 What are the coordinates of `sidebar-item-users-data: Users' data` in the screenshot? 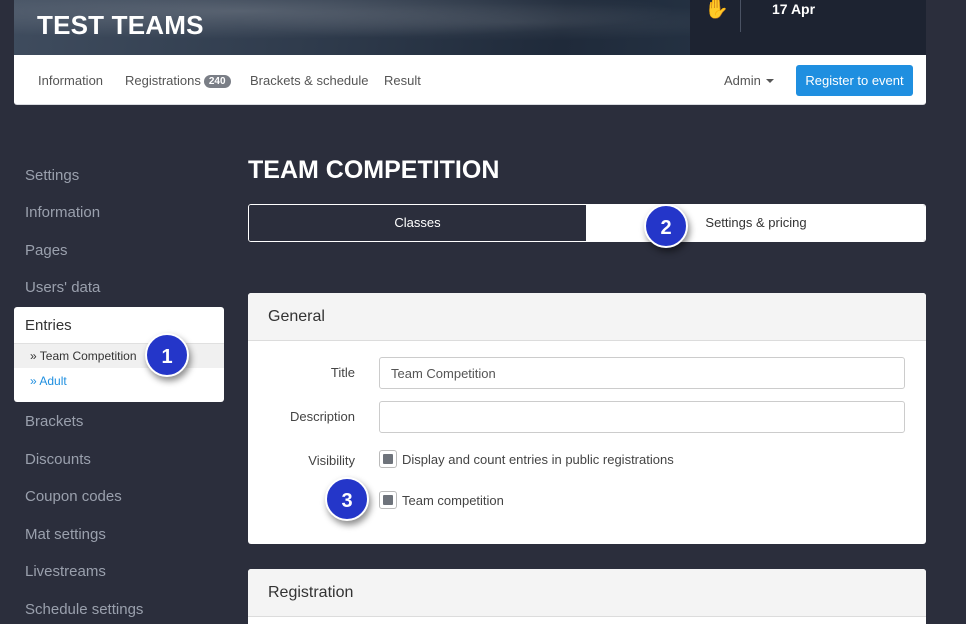 It's located at (62, 287).